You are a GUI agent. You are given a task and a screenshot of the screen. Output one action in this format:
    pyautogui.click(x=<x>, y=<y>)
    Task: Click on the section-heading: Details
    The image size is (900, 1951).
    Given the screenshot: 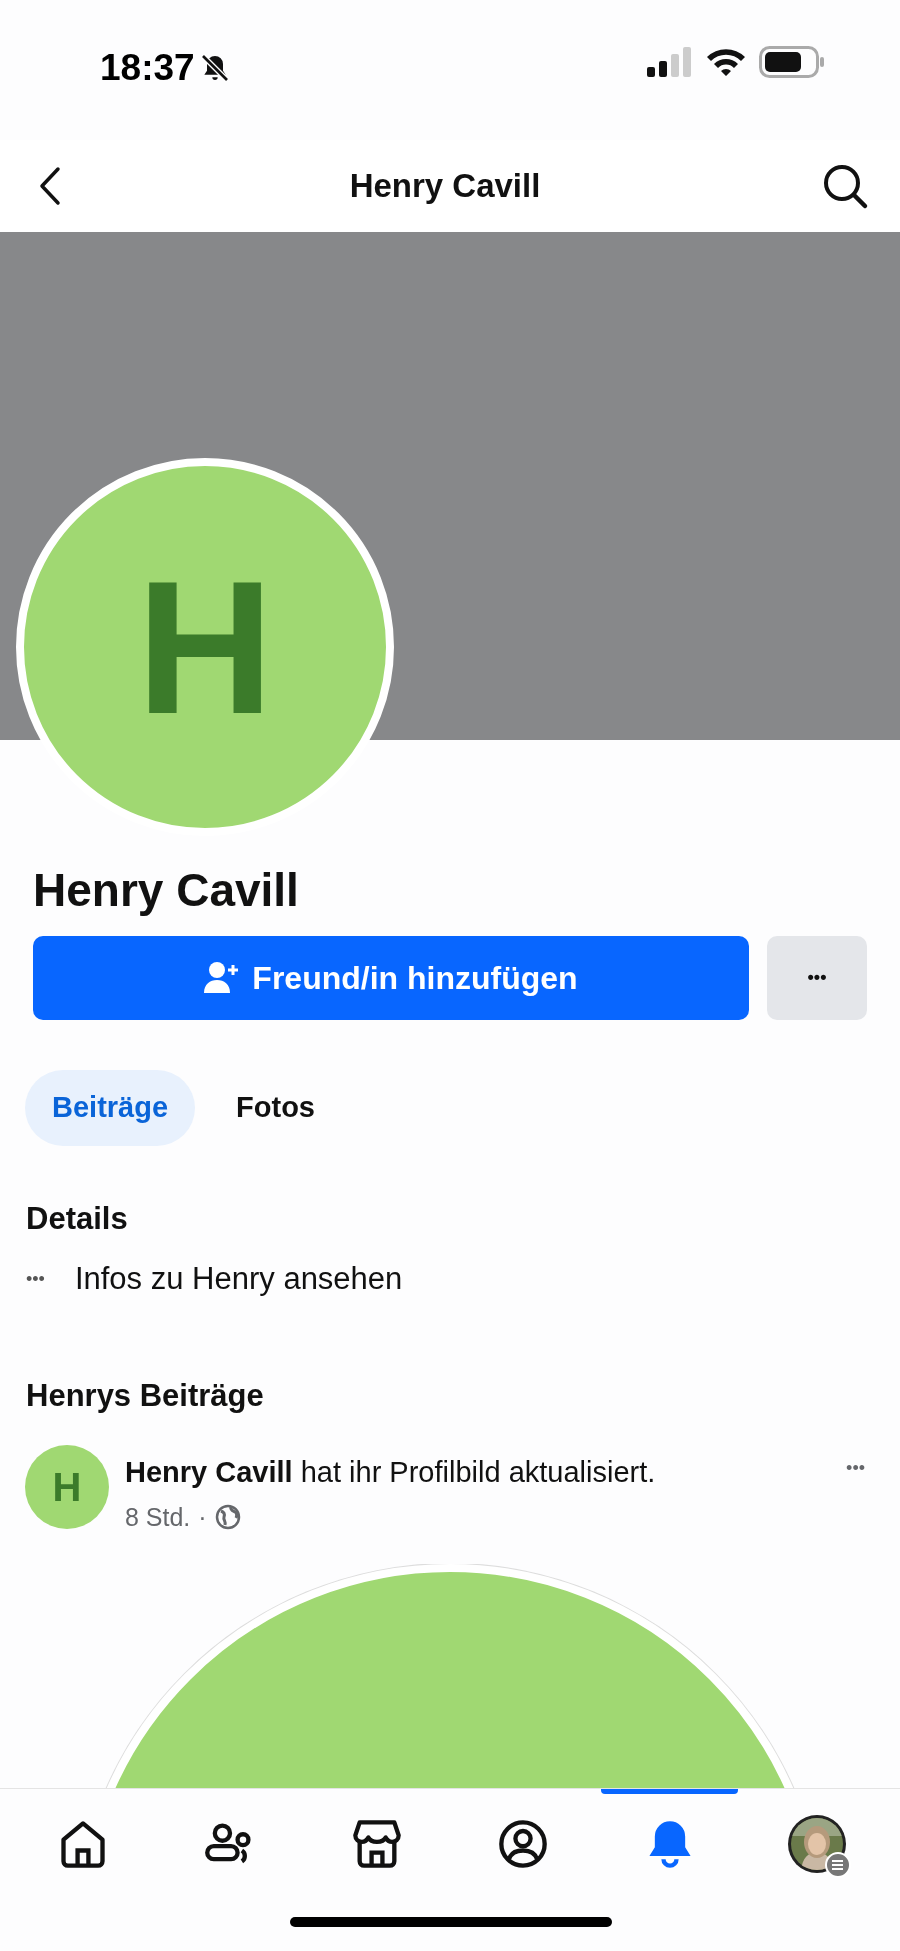 What is the action you would take?
    pyautogui.click(x=77, y=1218)
    